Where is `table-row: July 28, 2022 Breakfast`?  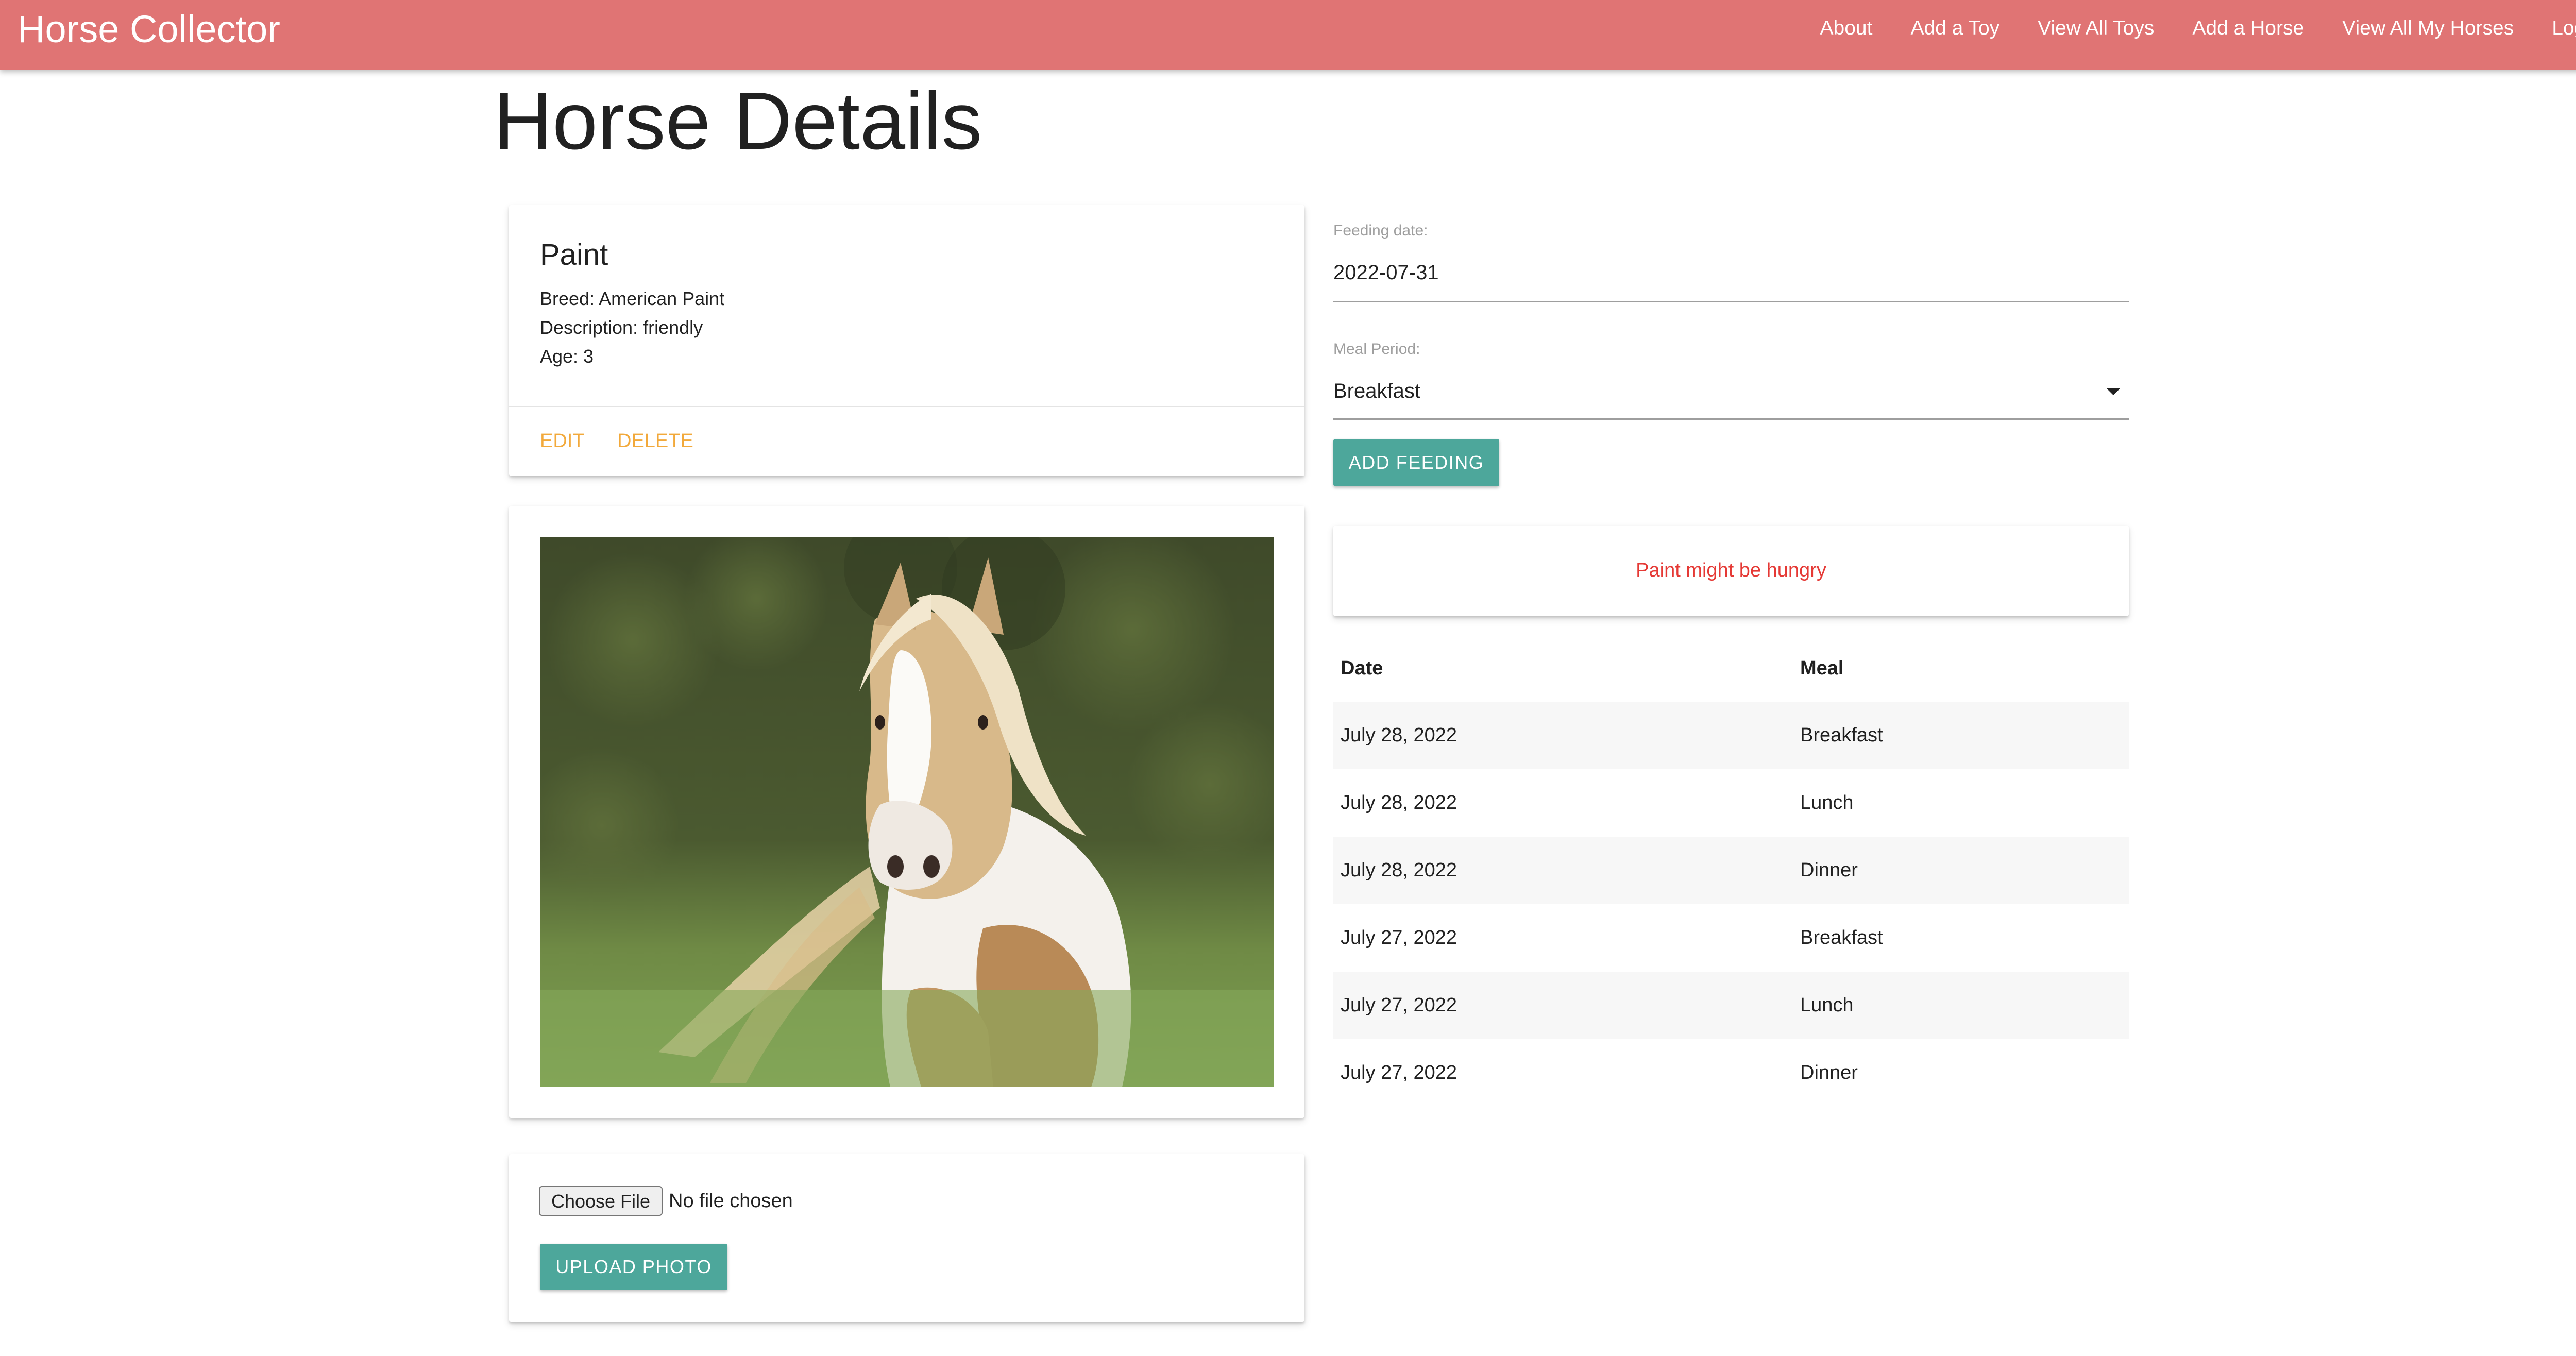
table-row: July 28, 2022 Breakfast is located at coordinates (1731, 735).